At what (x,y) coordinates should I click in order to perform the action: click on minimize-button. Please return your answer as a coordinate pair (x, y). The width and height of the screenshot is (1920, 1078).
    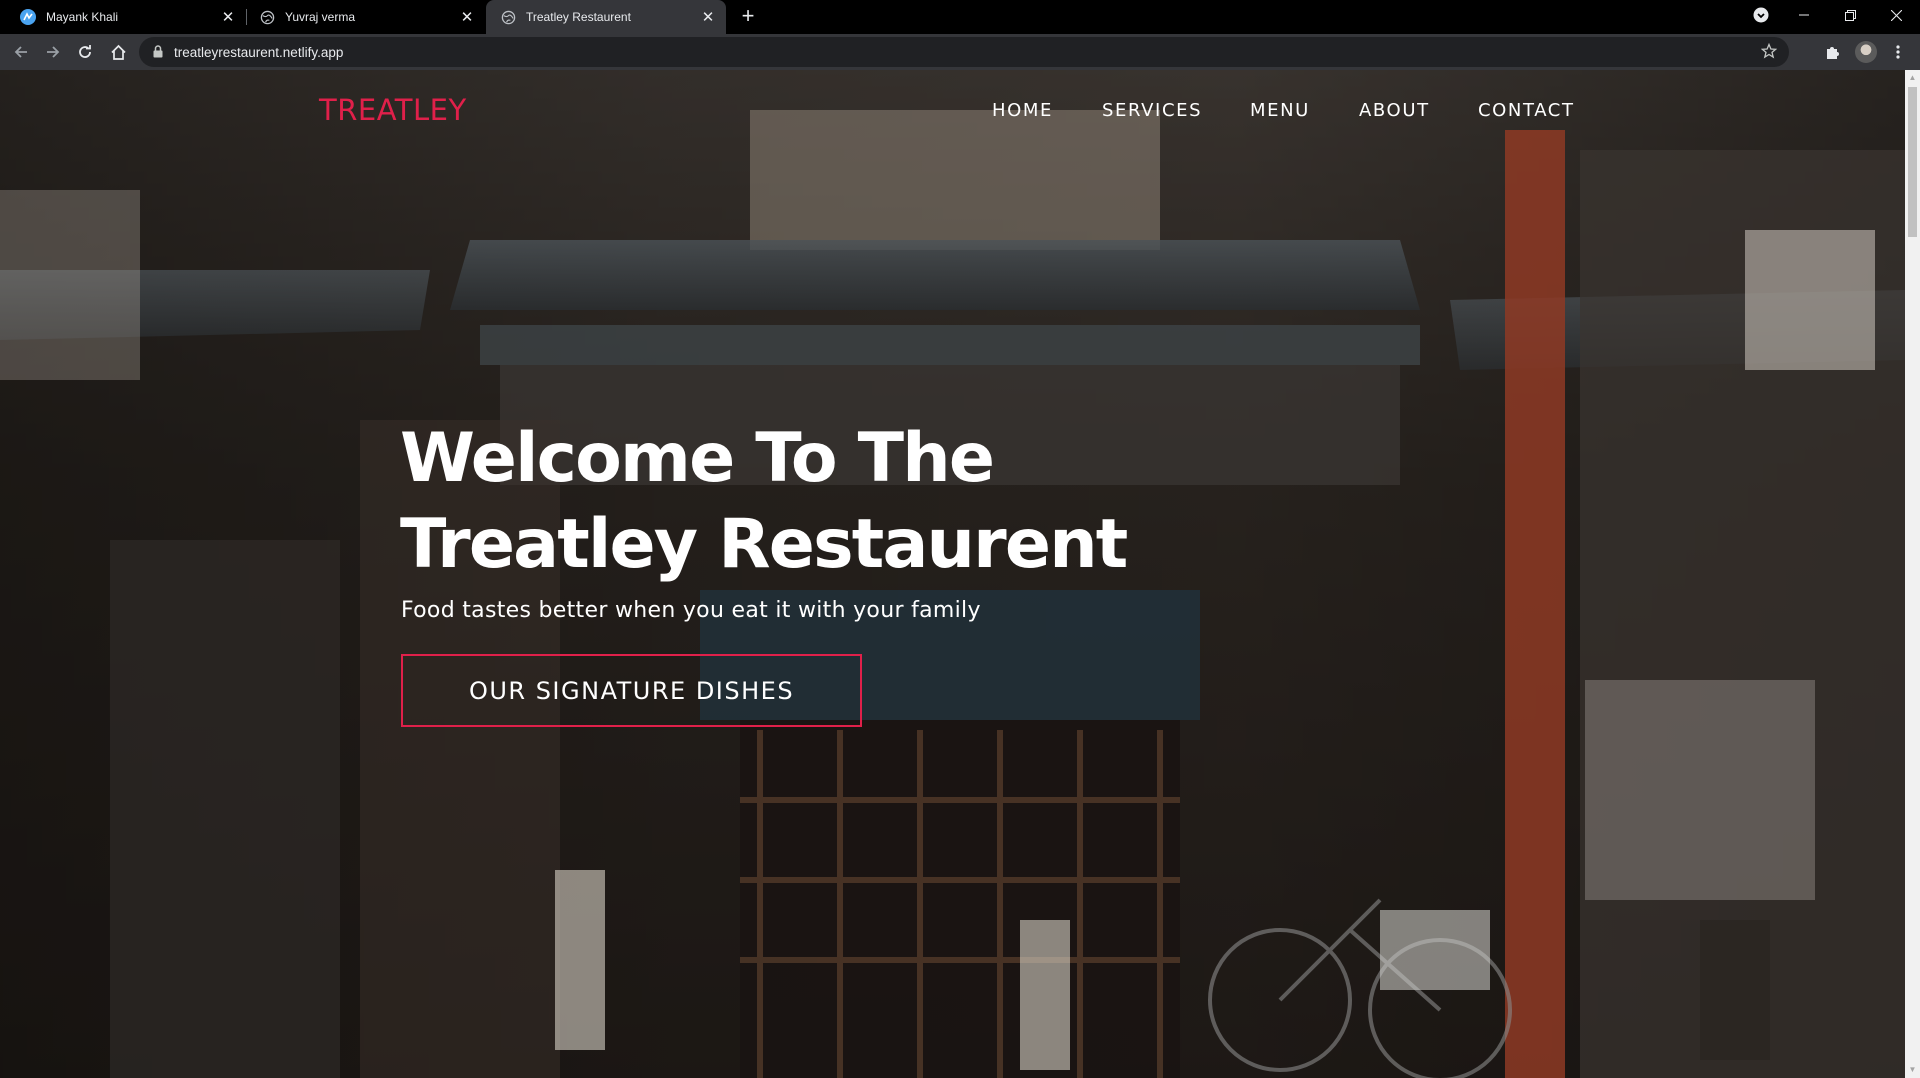
    Looking at the image, I should click on (1804, 15).